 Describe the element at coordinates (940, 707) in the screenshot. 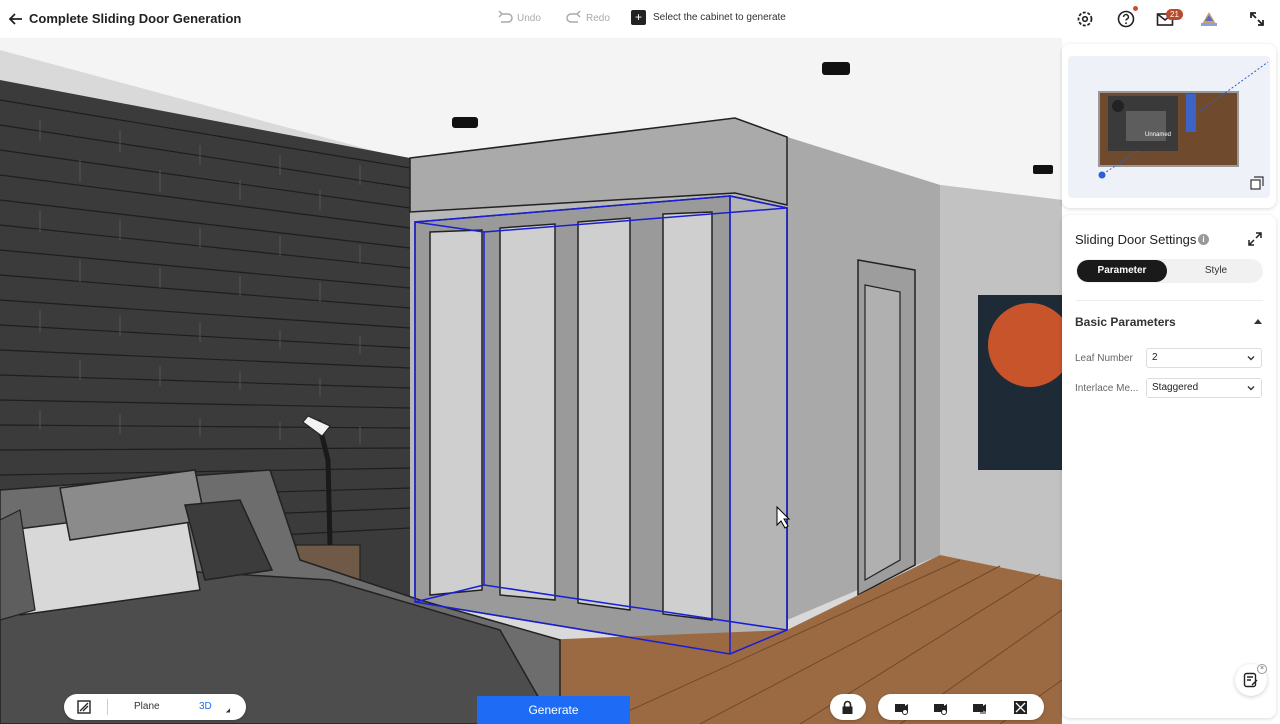

I see `camera-settings-icon` at that location.